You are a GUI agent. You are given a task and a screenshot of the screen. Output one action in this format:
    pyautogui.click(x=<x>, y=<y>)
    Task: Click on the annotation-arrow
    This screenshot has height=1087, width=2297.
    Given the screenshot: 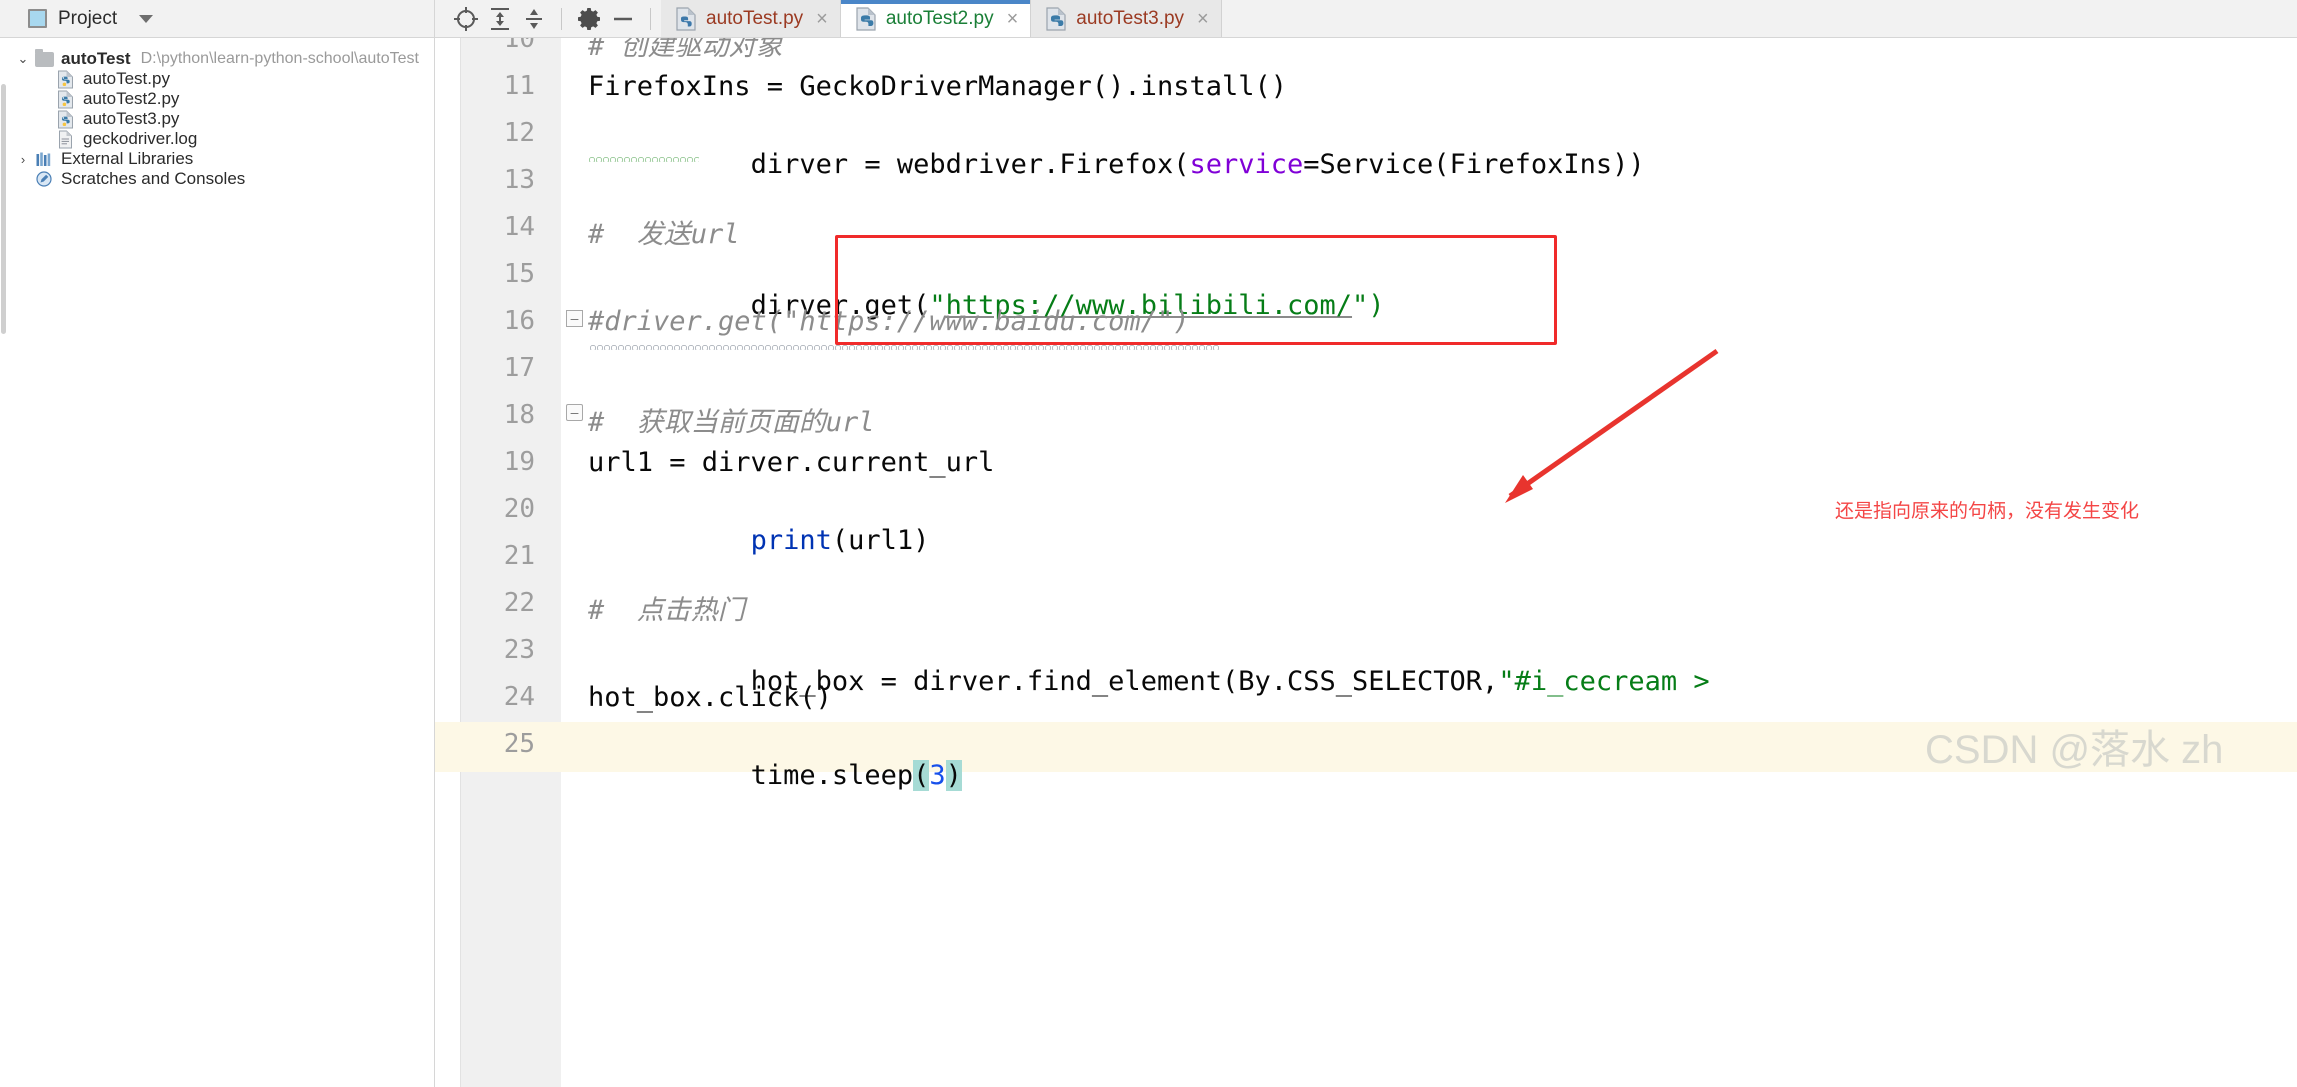 What is the action you would take?
    pyautogui.click(x=1612, y=425)
    